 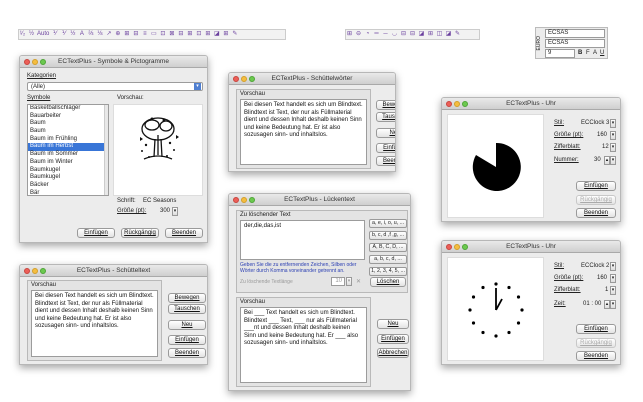 What do you see at coordinates (68, 109) in the screenshot?
I see `list-item: Basketballschläger` at bounding box center [68, 109].